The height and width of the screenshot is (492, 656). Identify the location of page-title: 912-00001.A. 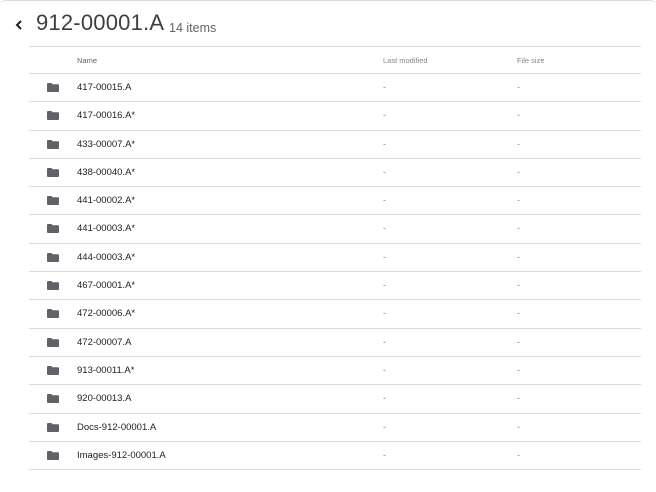
(100, 22).